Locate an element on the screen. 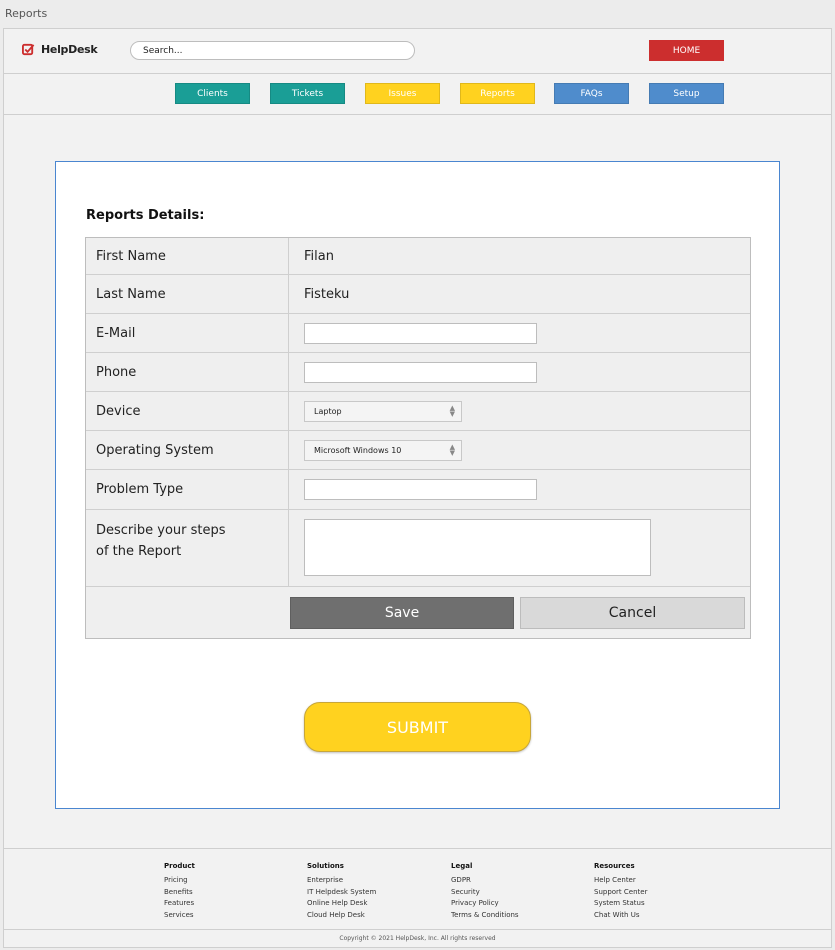 The width and height of the screenshot is (835, 950). row-problem-type: Problem Type is located at coordinates (418, 490).